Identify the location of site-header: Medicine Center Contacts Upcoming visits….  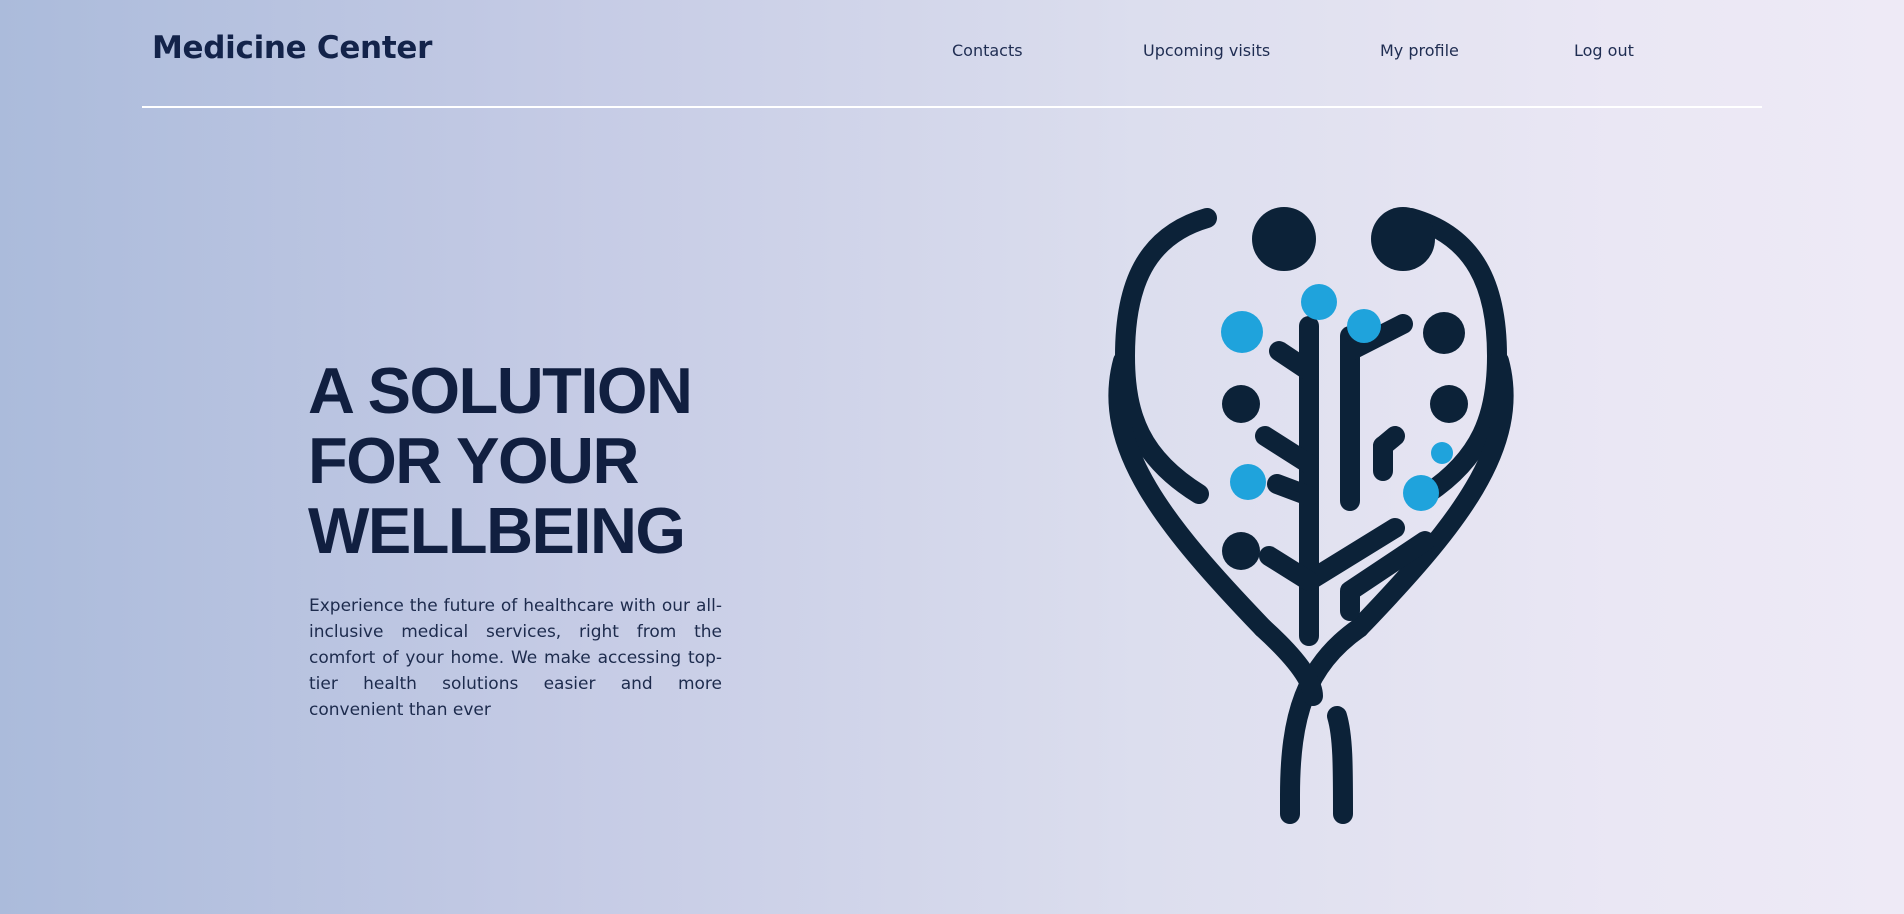
(952, 54).